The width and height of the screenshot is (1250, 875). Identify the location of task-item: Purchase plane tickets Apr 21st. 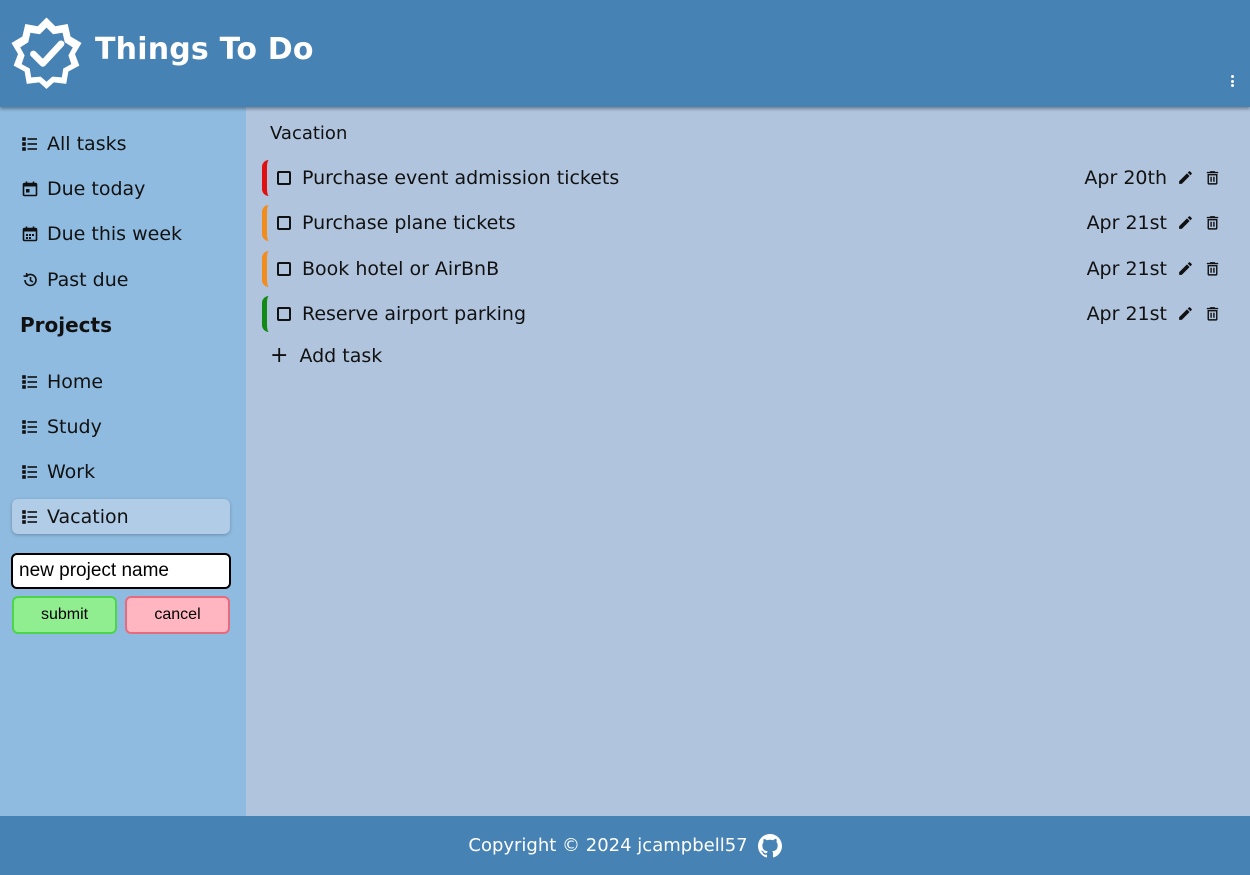
(747, 223).